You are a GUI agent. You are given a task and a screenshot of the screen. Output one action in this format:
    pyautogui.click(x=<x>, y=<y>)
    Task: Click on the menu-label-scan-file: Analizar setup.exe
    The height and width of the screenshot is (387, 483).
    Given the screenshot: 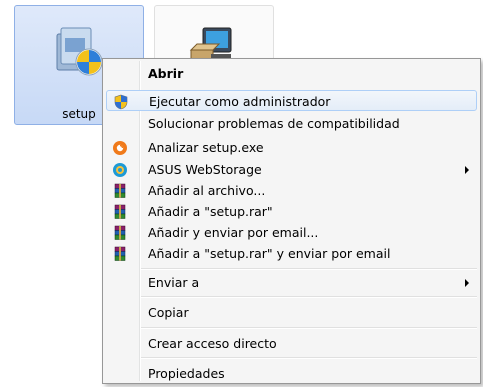 What is the action you would take?
    pyautogui.click(x=206, y=147)
    